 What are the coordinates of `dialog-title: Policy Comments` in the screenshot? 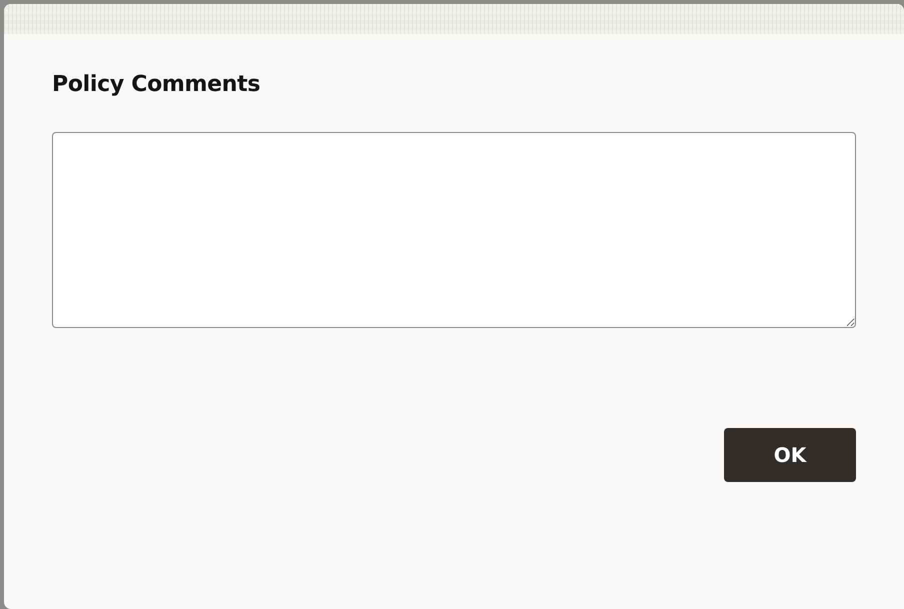 It's located at (156, 84).